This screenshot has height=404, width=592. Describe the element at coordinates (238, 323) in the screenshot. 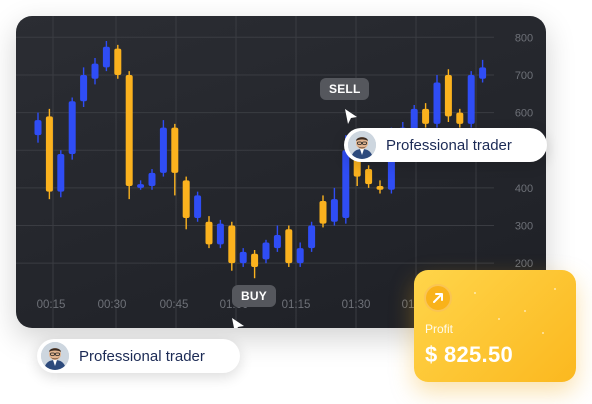

I see `buy-cursor-icon` at that location.